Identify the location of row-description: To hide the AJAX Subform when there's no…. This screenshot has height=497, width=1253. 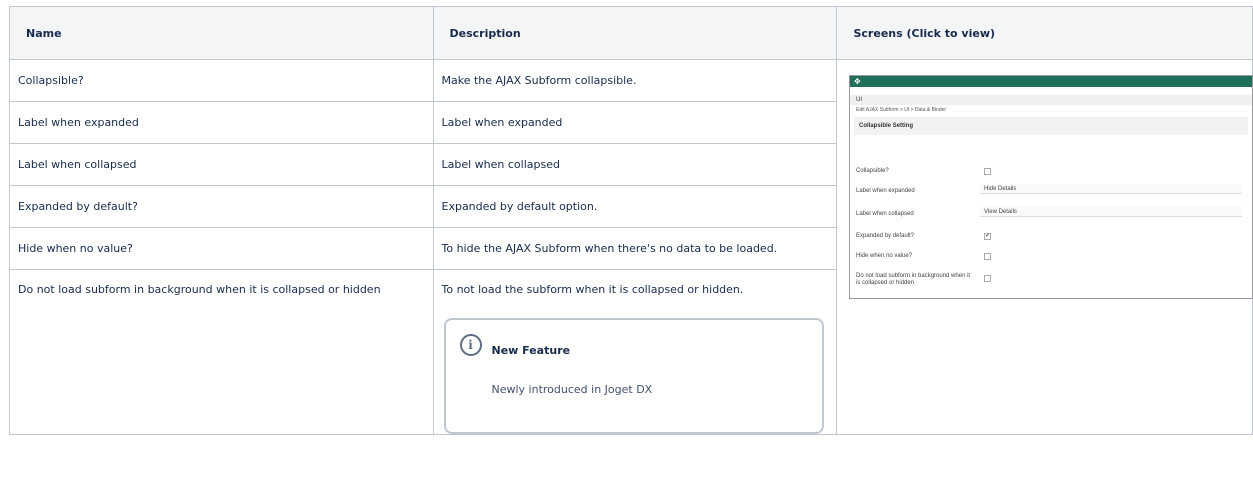
(635, 248).